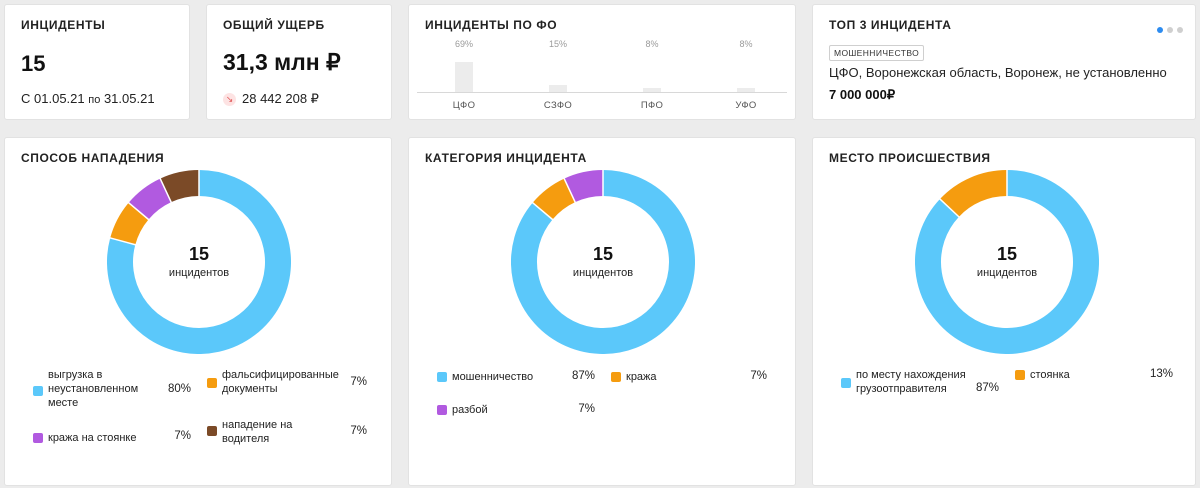  I want to click on legend-label: выгрузка в неустановленном месте, so click(93, 389).